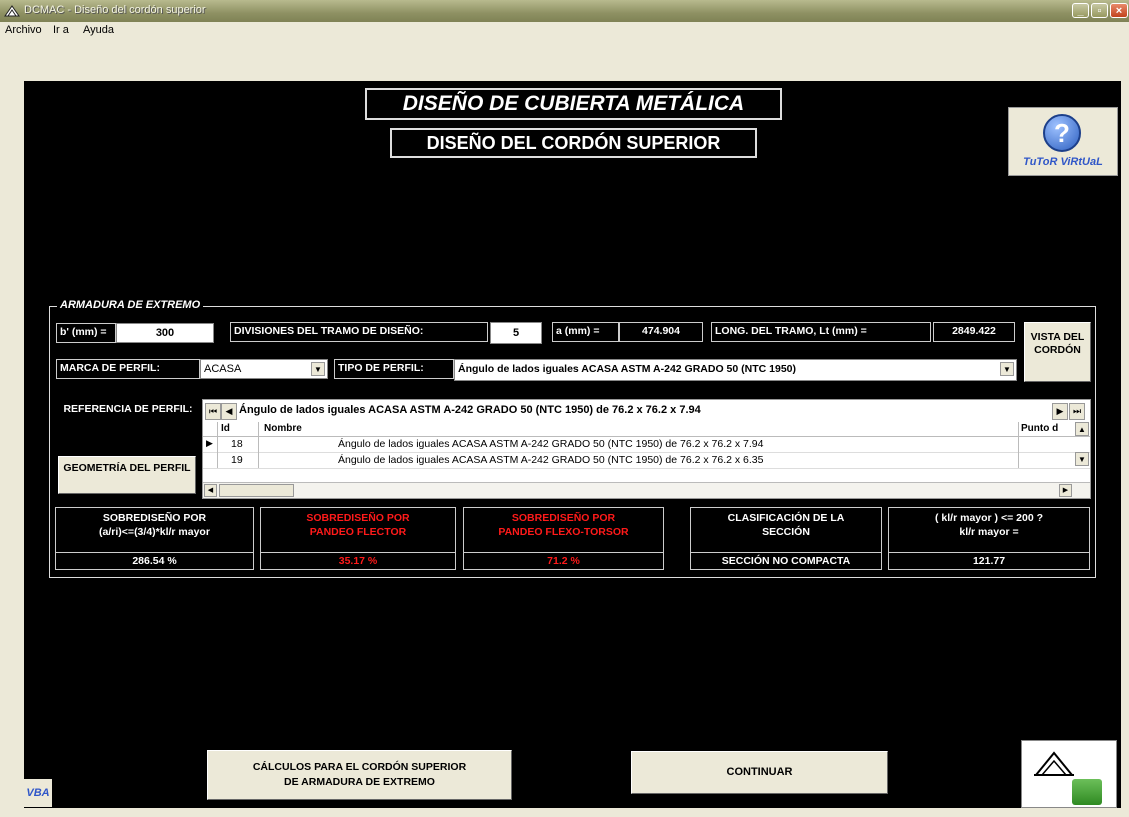 The width and height of the screenshot is (1129, 817). Describe the element at coordinates (786, 518) in the screenshot. I see `result-title: CLASIFICACIÓN DE LA` at that location.